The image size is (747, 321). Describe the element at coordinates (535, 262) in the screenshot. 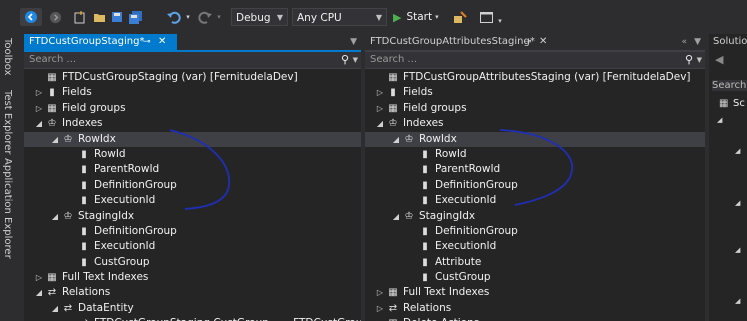

I see `tree-node: ▮ Attribute` at that location.